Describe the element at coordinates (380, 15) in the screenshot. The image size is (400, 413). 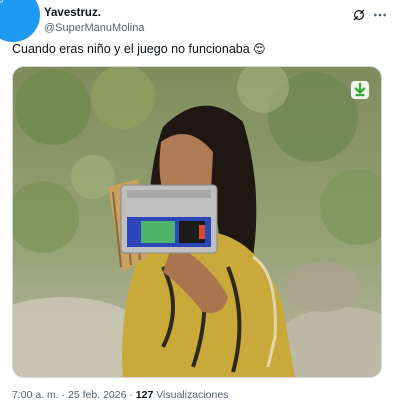
I see `more-icon` at that location.